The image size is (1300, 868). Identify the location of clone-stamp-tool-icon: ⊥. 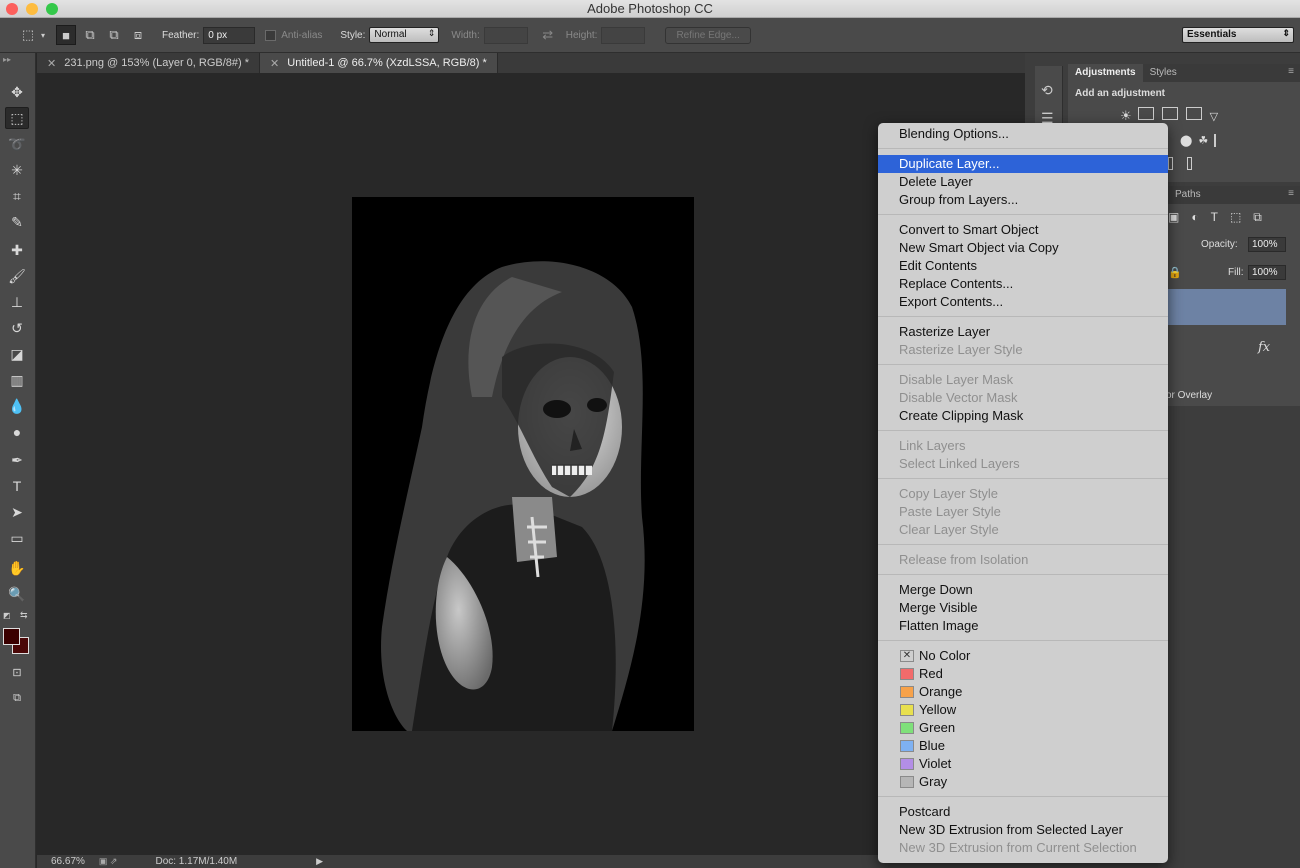
(17, 302).